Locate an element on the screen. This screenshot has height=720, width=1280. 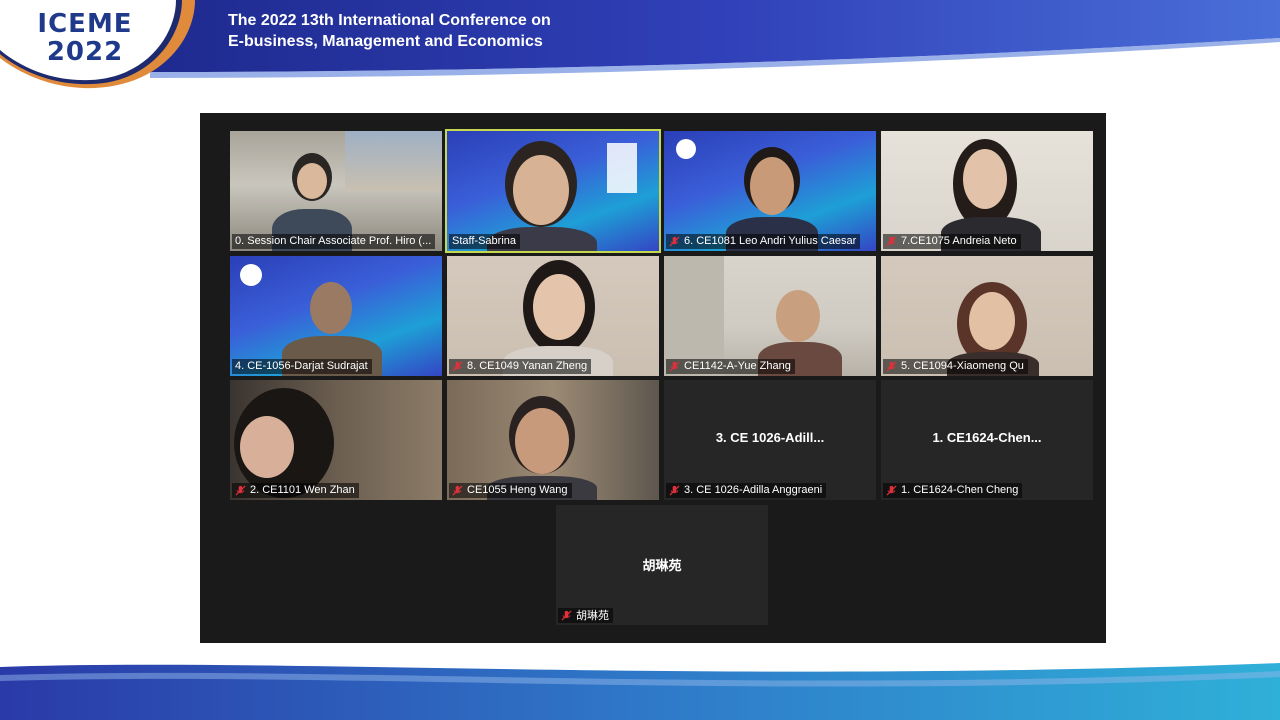
participant-tile: CE1055 Heng Wang is located at coordinates (553, 440).